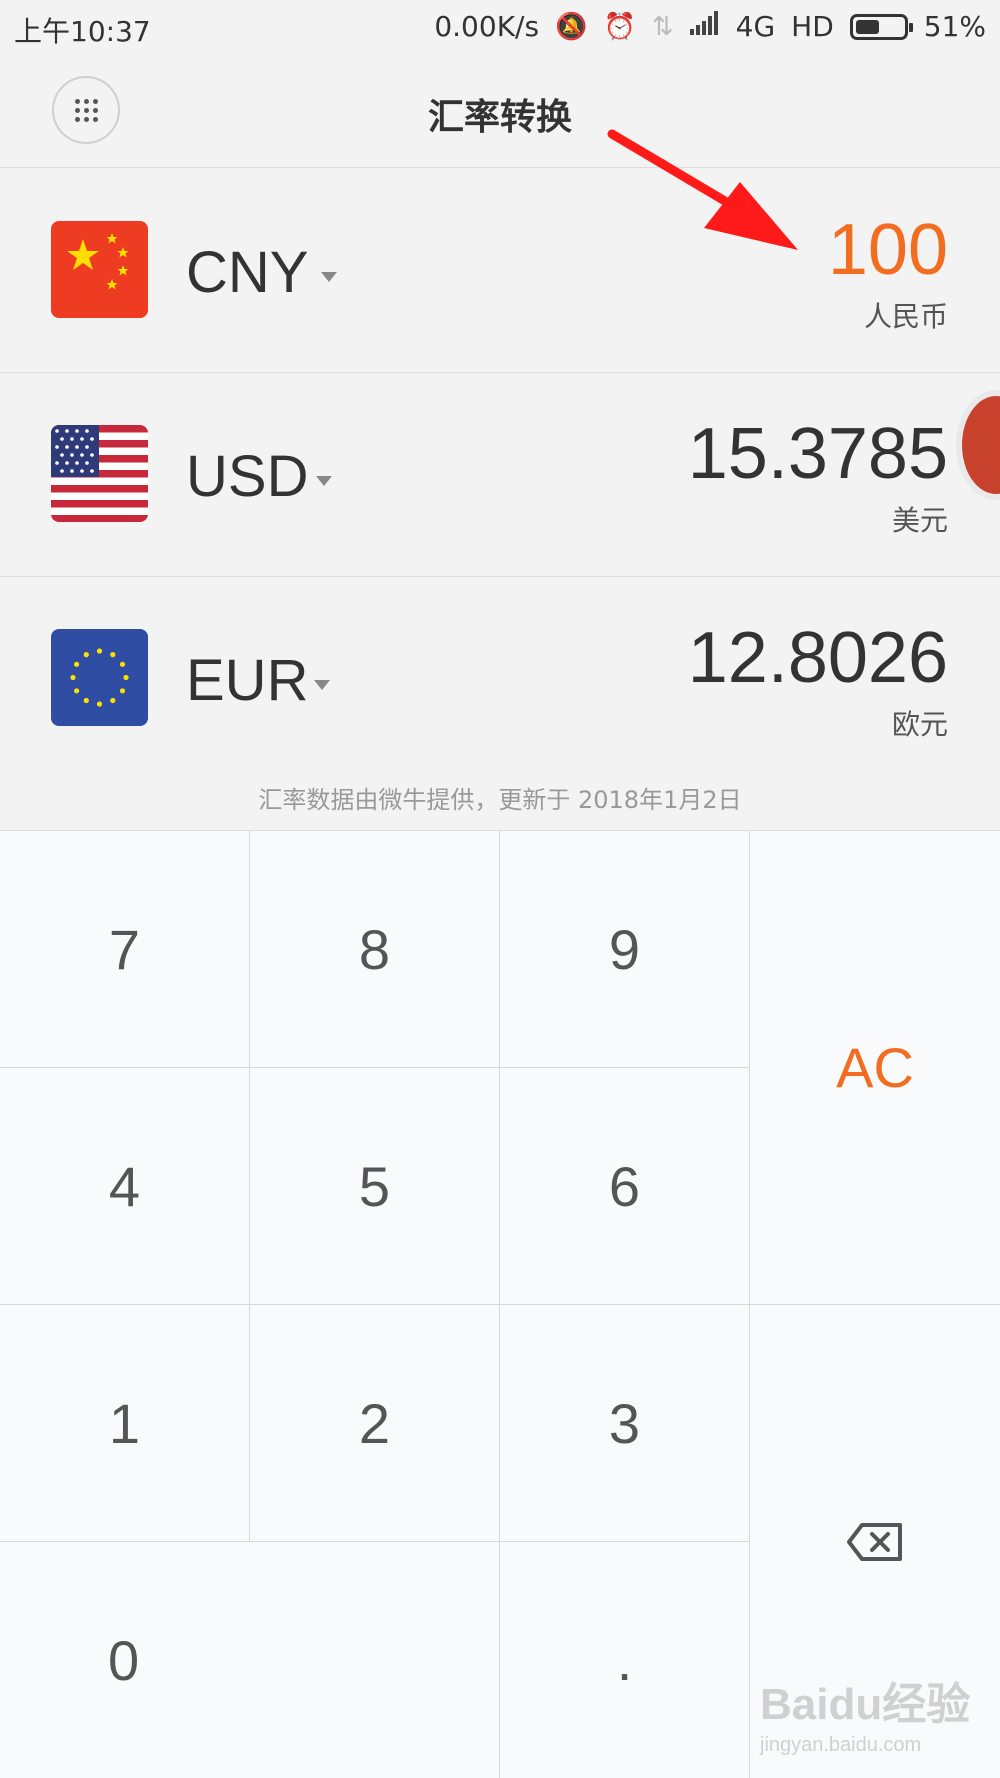 This screenshot has height=1778, width=1000. Describe the element at coordinates (625, 949) in the screenshot. I see `key-9: 9` at that location.